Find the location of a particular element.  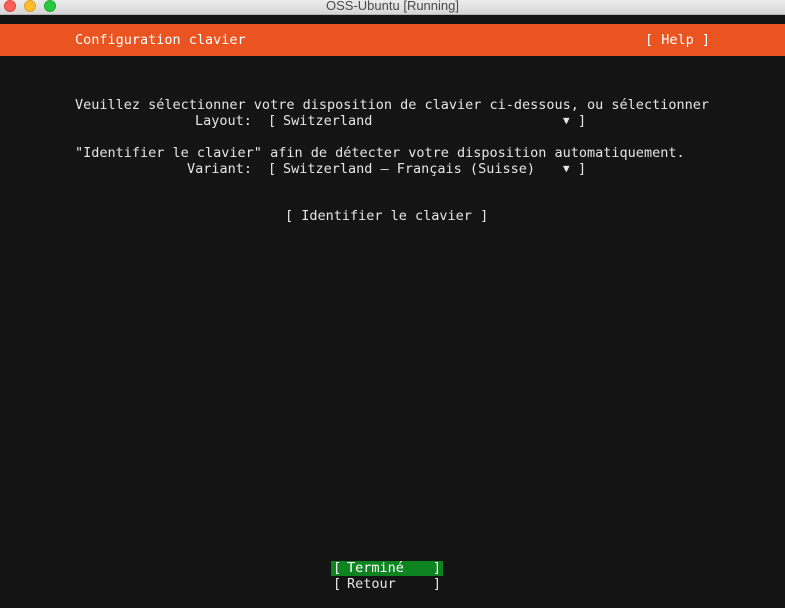

back-button: [ Retour ] is located at coordinates (387, 584).